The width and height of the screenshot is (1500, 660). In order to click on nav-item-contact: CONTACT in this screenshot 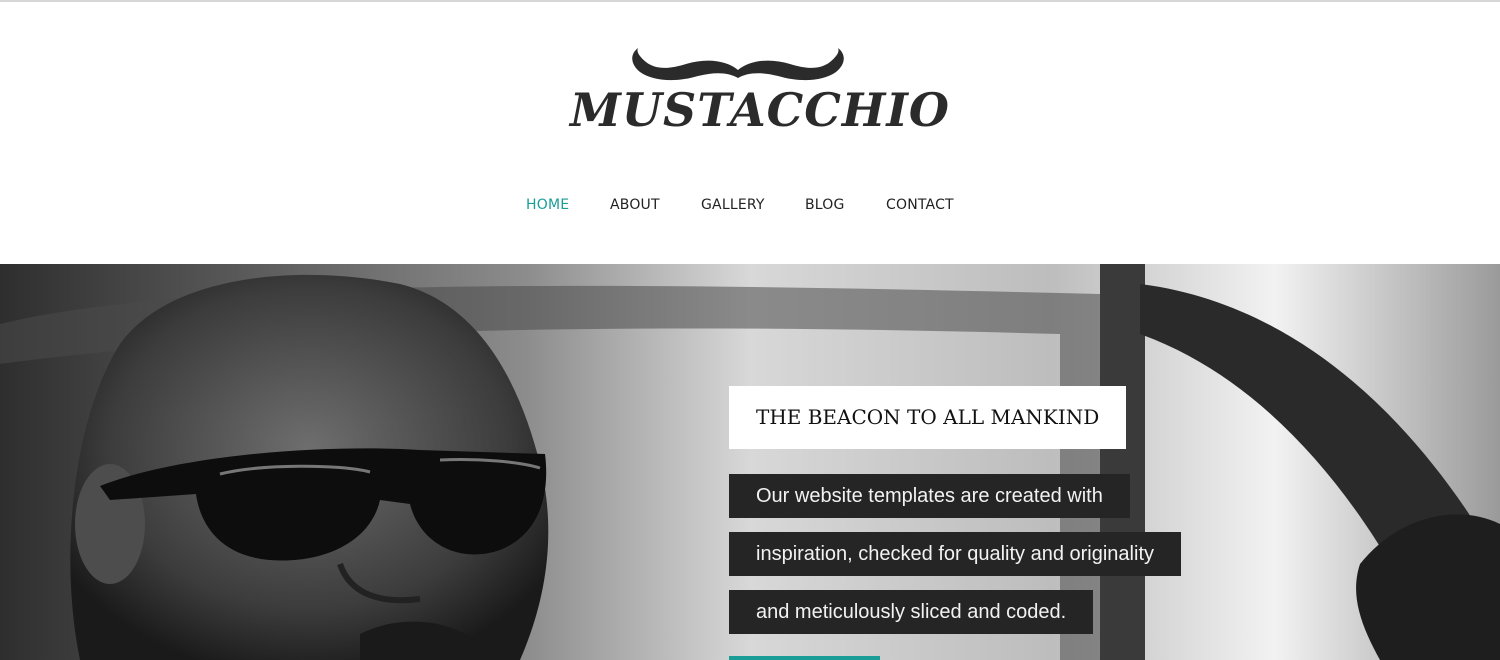, I will do `click(920, 205)`.